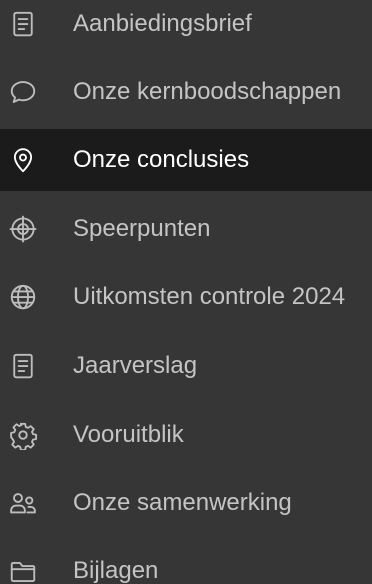 Image resolution: width=372 pixels, height=584 pixels. I want to click on gear-icon, so click(23, 435).